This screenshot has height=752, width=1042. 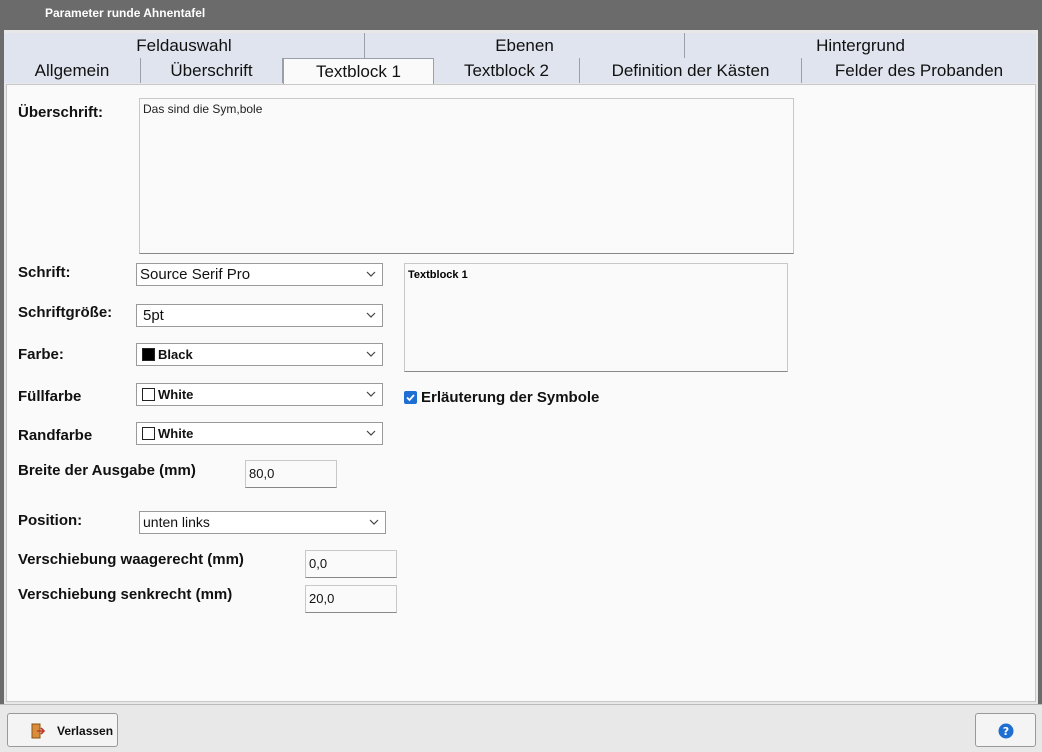 What do you see at coordinates (259, 274) in the screenshot?
I see `schrift-select: Source Serif Pro` at bounding box center [259, 274].